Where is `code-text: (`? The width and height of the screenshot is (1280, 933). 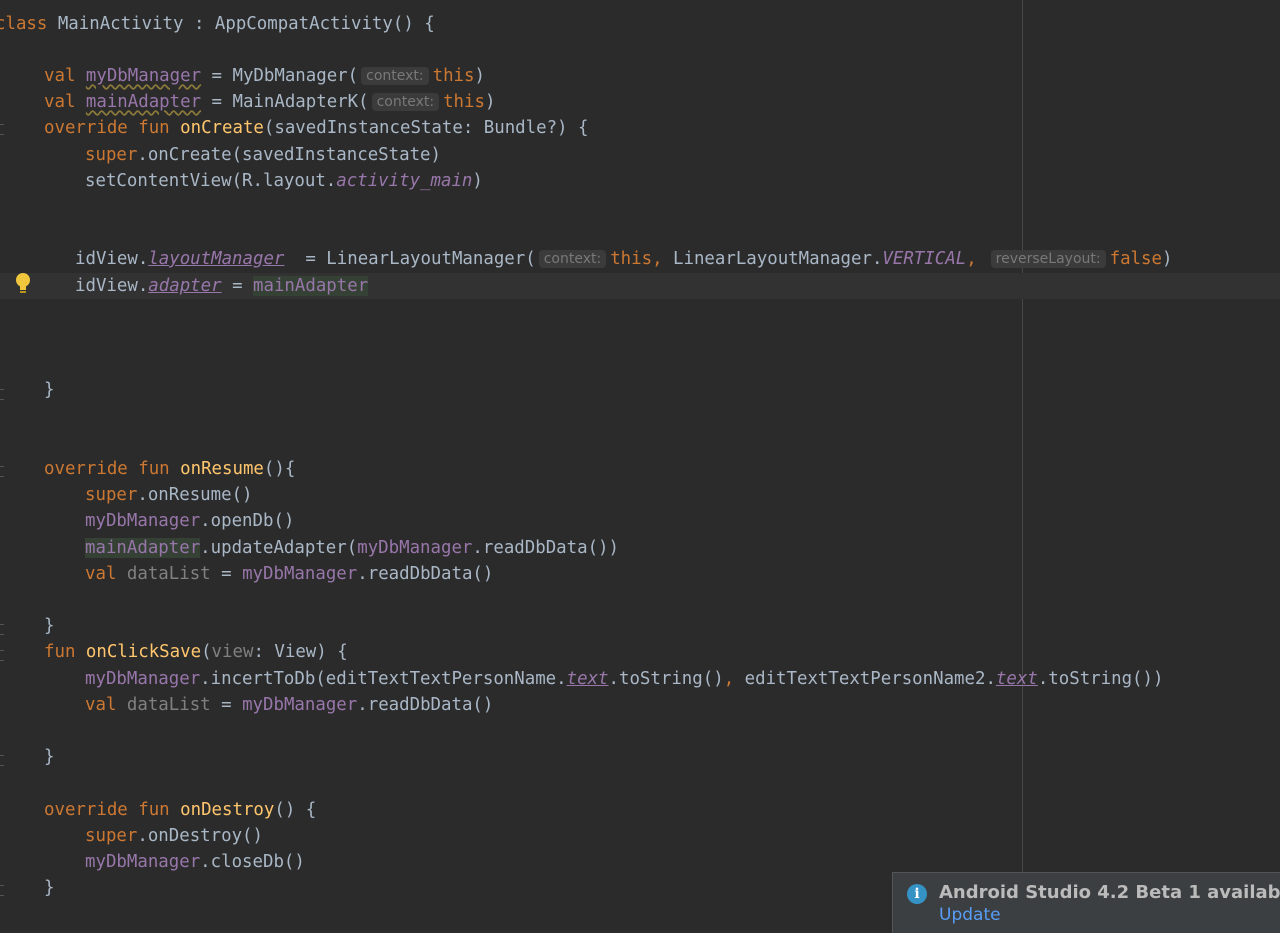
code-text: ( is located at coordinates (206, 652).